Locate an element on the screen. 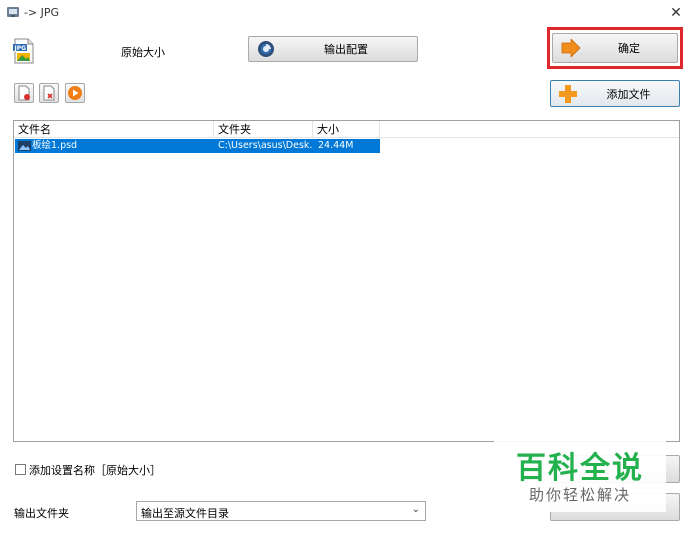 The height and width of the screenshot is (534, 692). remove-item-tool-button is located at coordinates (49, 93).